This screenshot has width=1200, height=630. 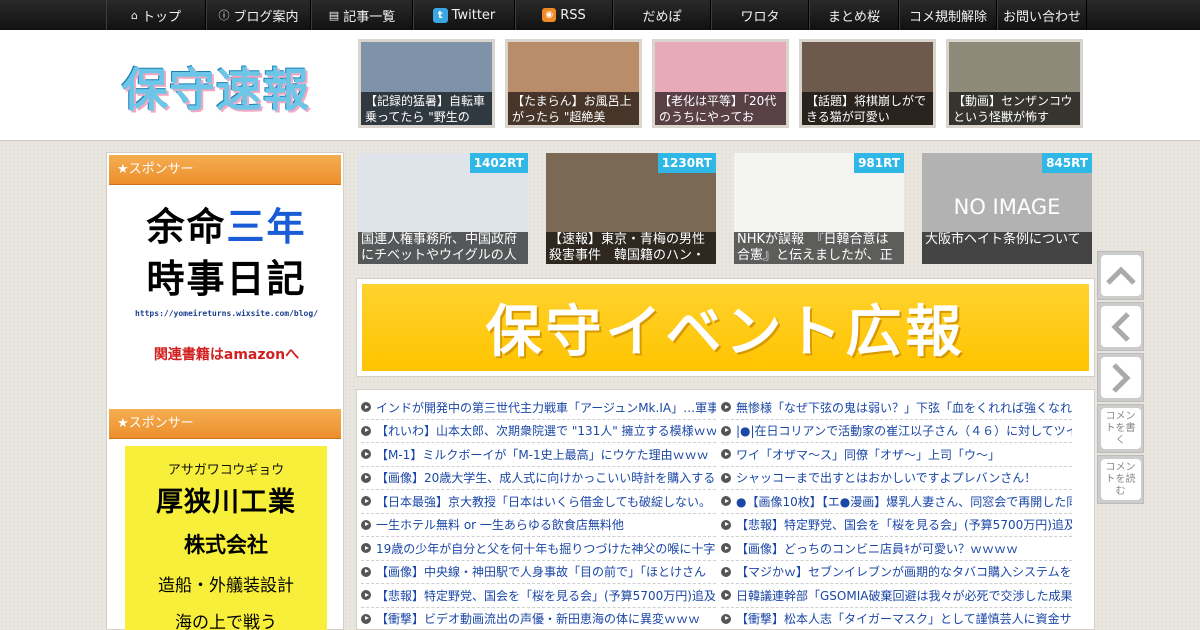 I want to click on article-link: 【れいわ】山本太郎、次期衆院選で "131人" 擁立する模様ｗｗｗ, so click(x=538, y=431).